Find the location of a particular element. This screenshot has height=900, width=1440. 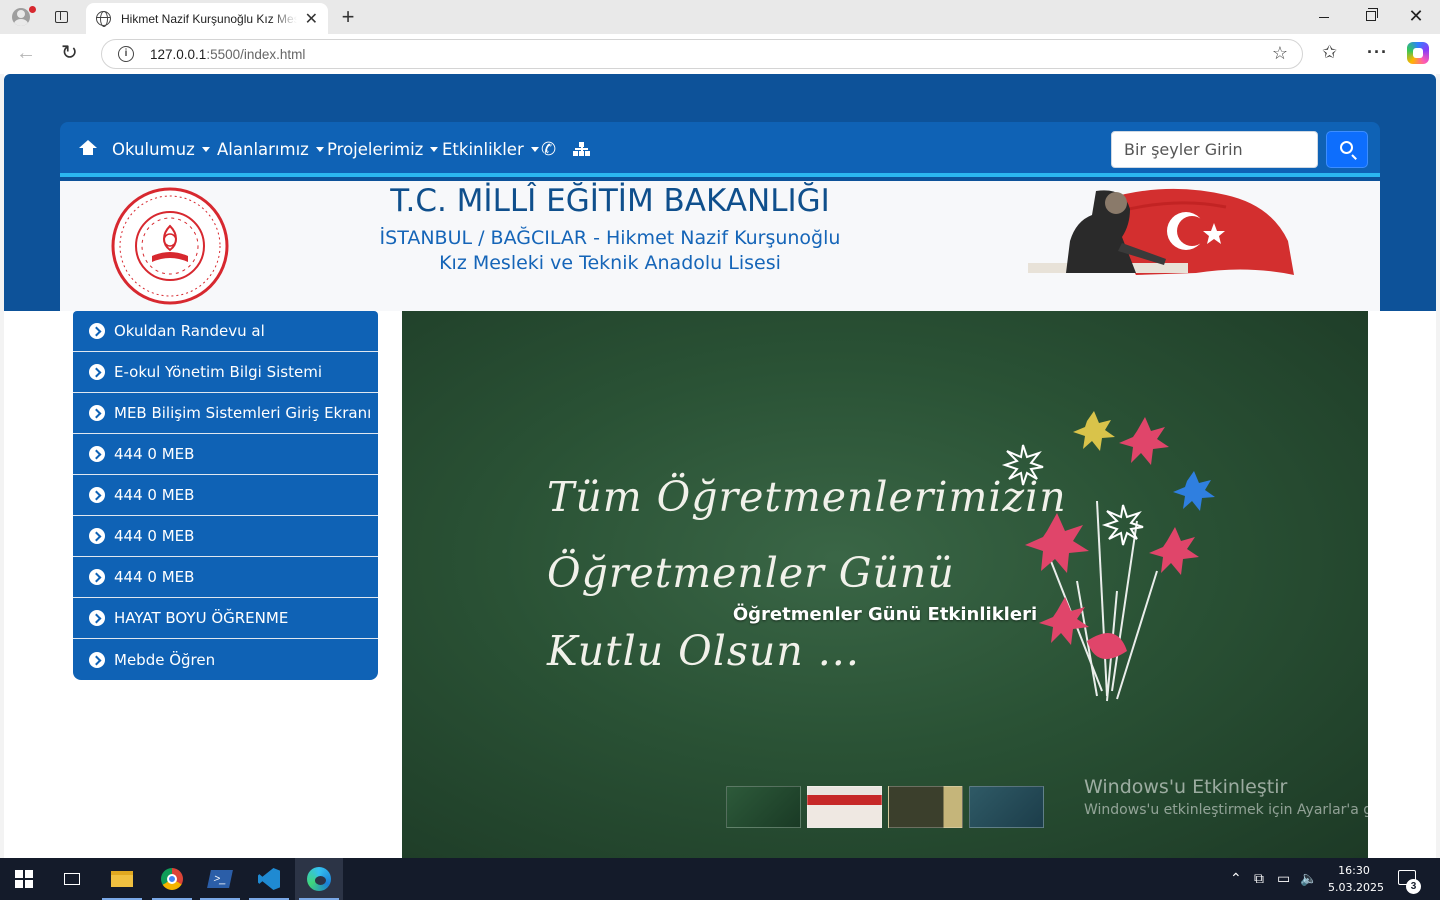

nav-alanlarimiz: Alanlarımız is located at coordinates (270, 149).